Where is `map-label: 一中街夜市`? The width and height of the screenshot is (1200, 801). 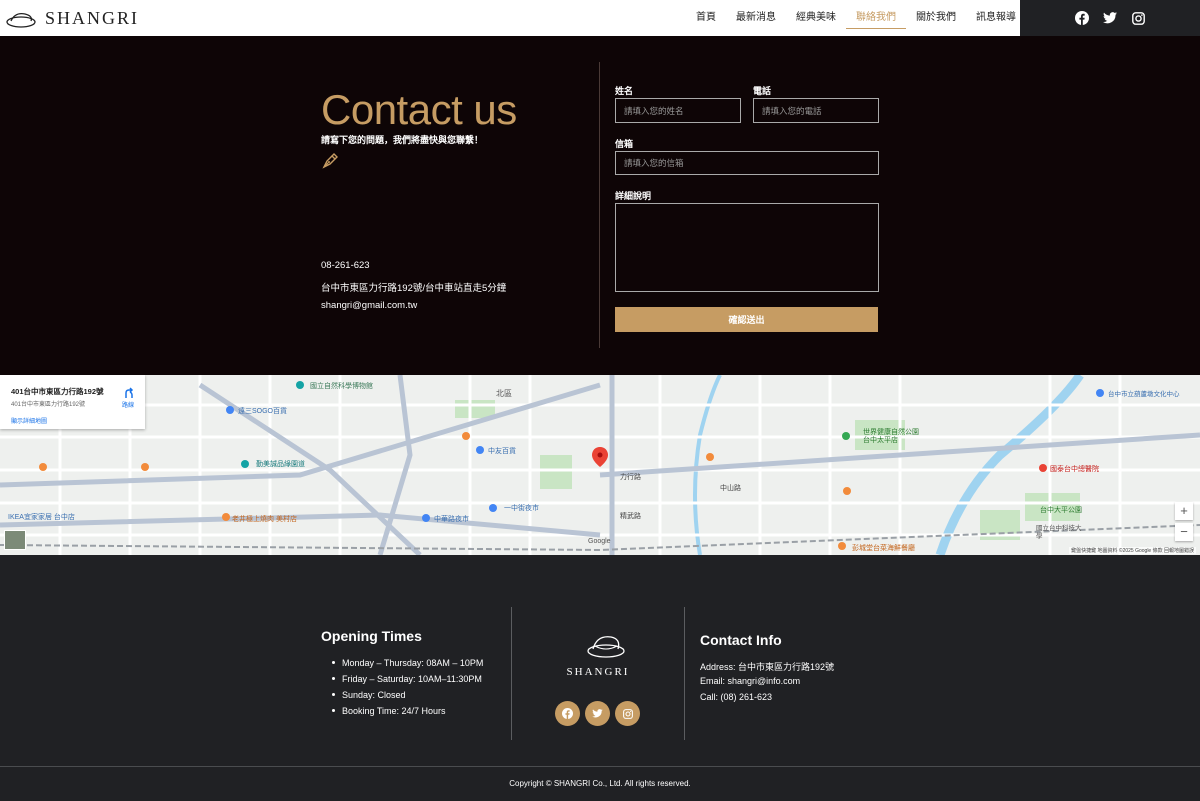
map-label: 一中街夜市 is located at coordinates (521, 508).